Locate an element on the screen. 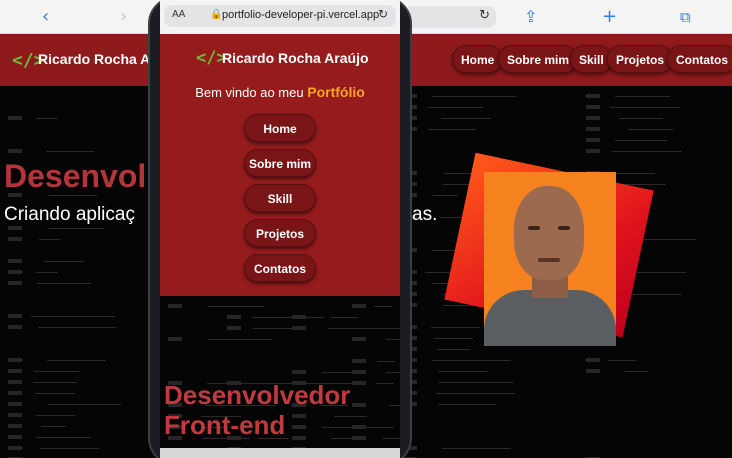  photo-face is located at coordinates (549, 233).